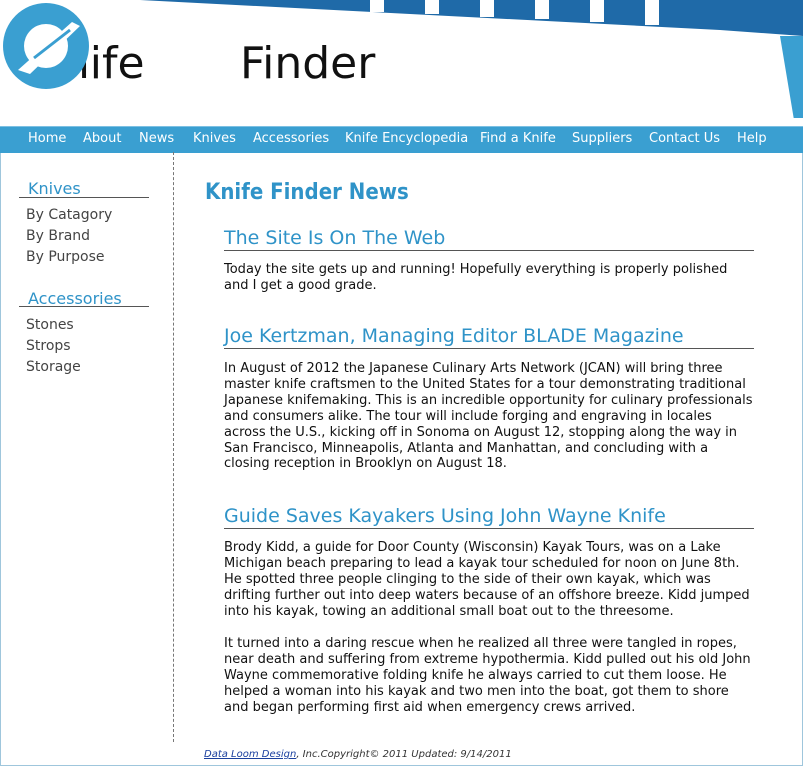 This screenshot has height=766, width=803. What do you see at coordinates (602, 138) in the screenshot?
I see `nav-suppliers: Suppliers` at bounding box center [602, 138].